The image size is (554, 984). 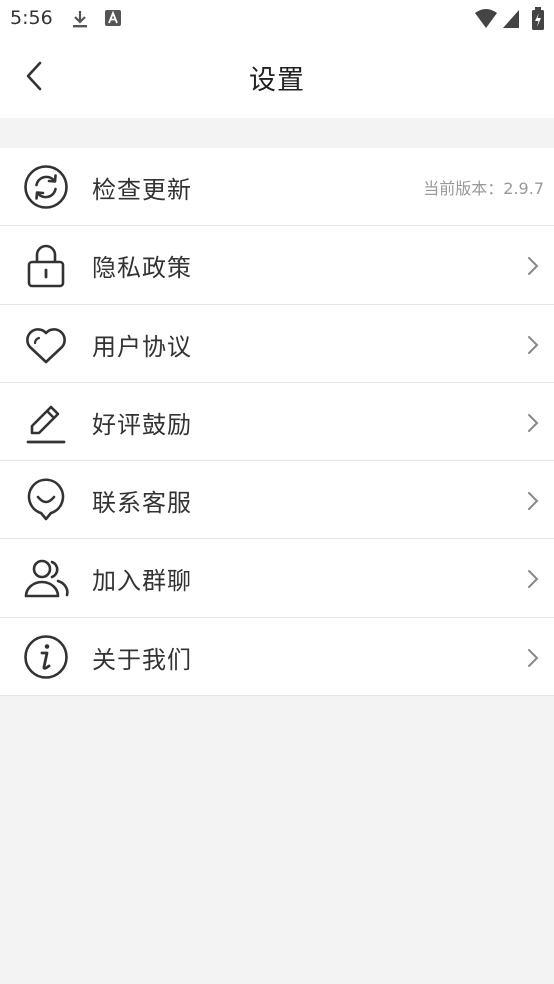 What do you see at coordinates (142, 346) in the screenshot?
I see `row-label: 用户协议` at bounding box center [142, 346].